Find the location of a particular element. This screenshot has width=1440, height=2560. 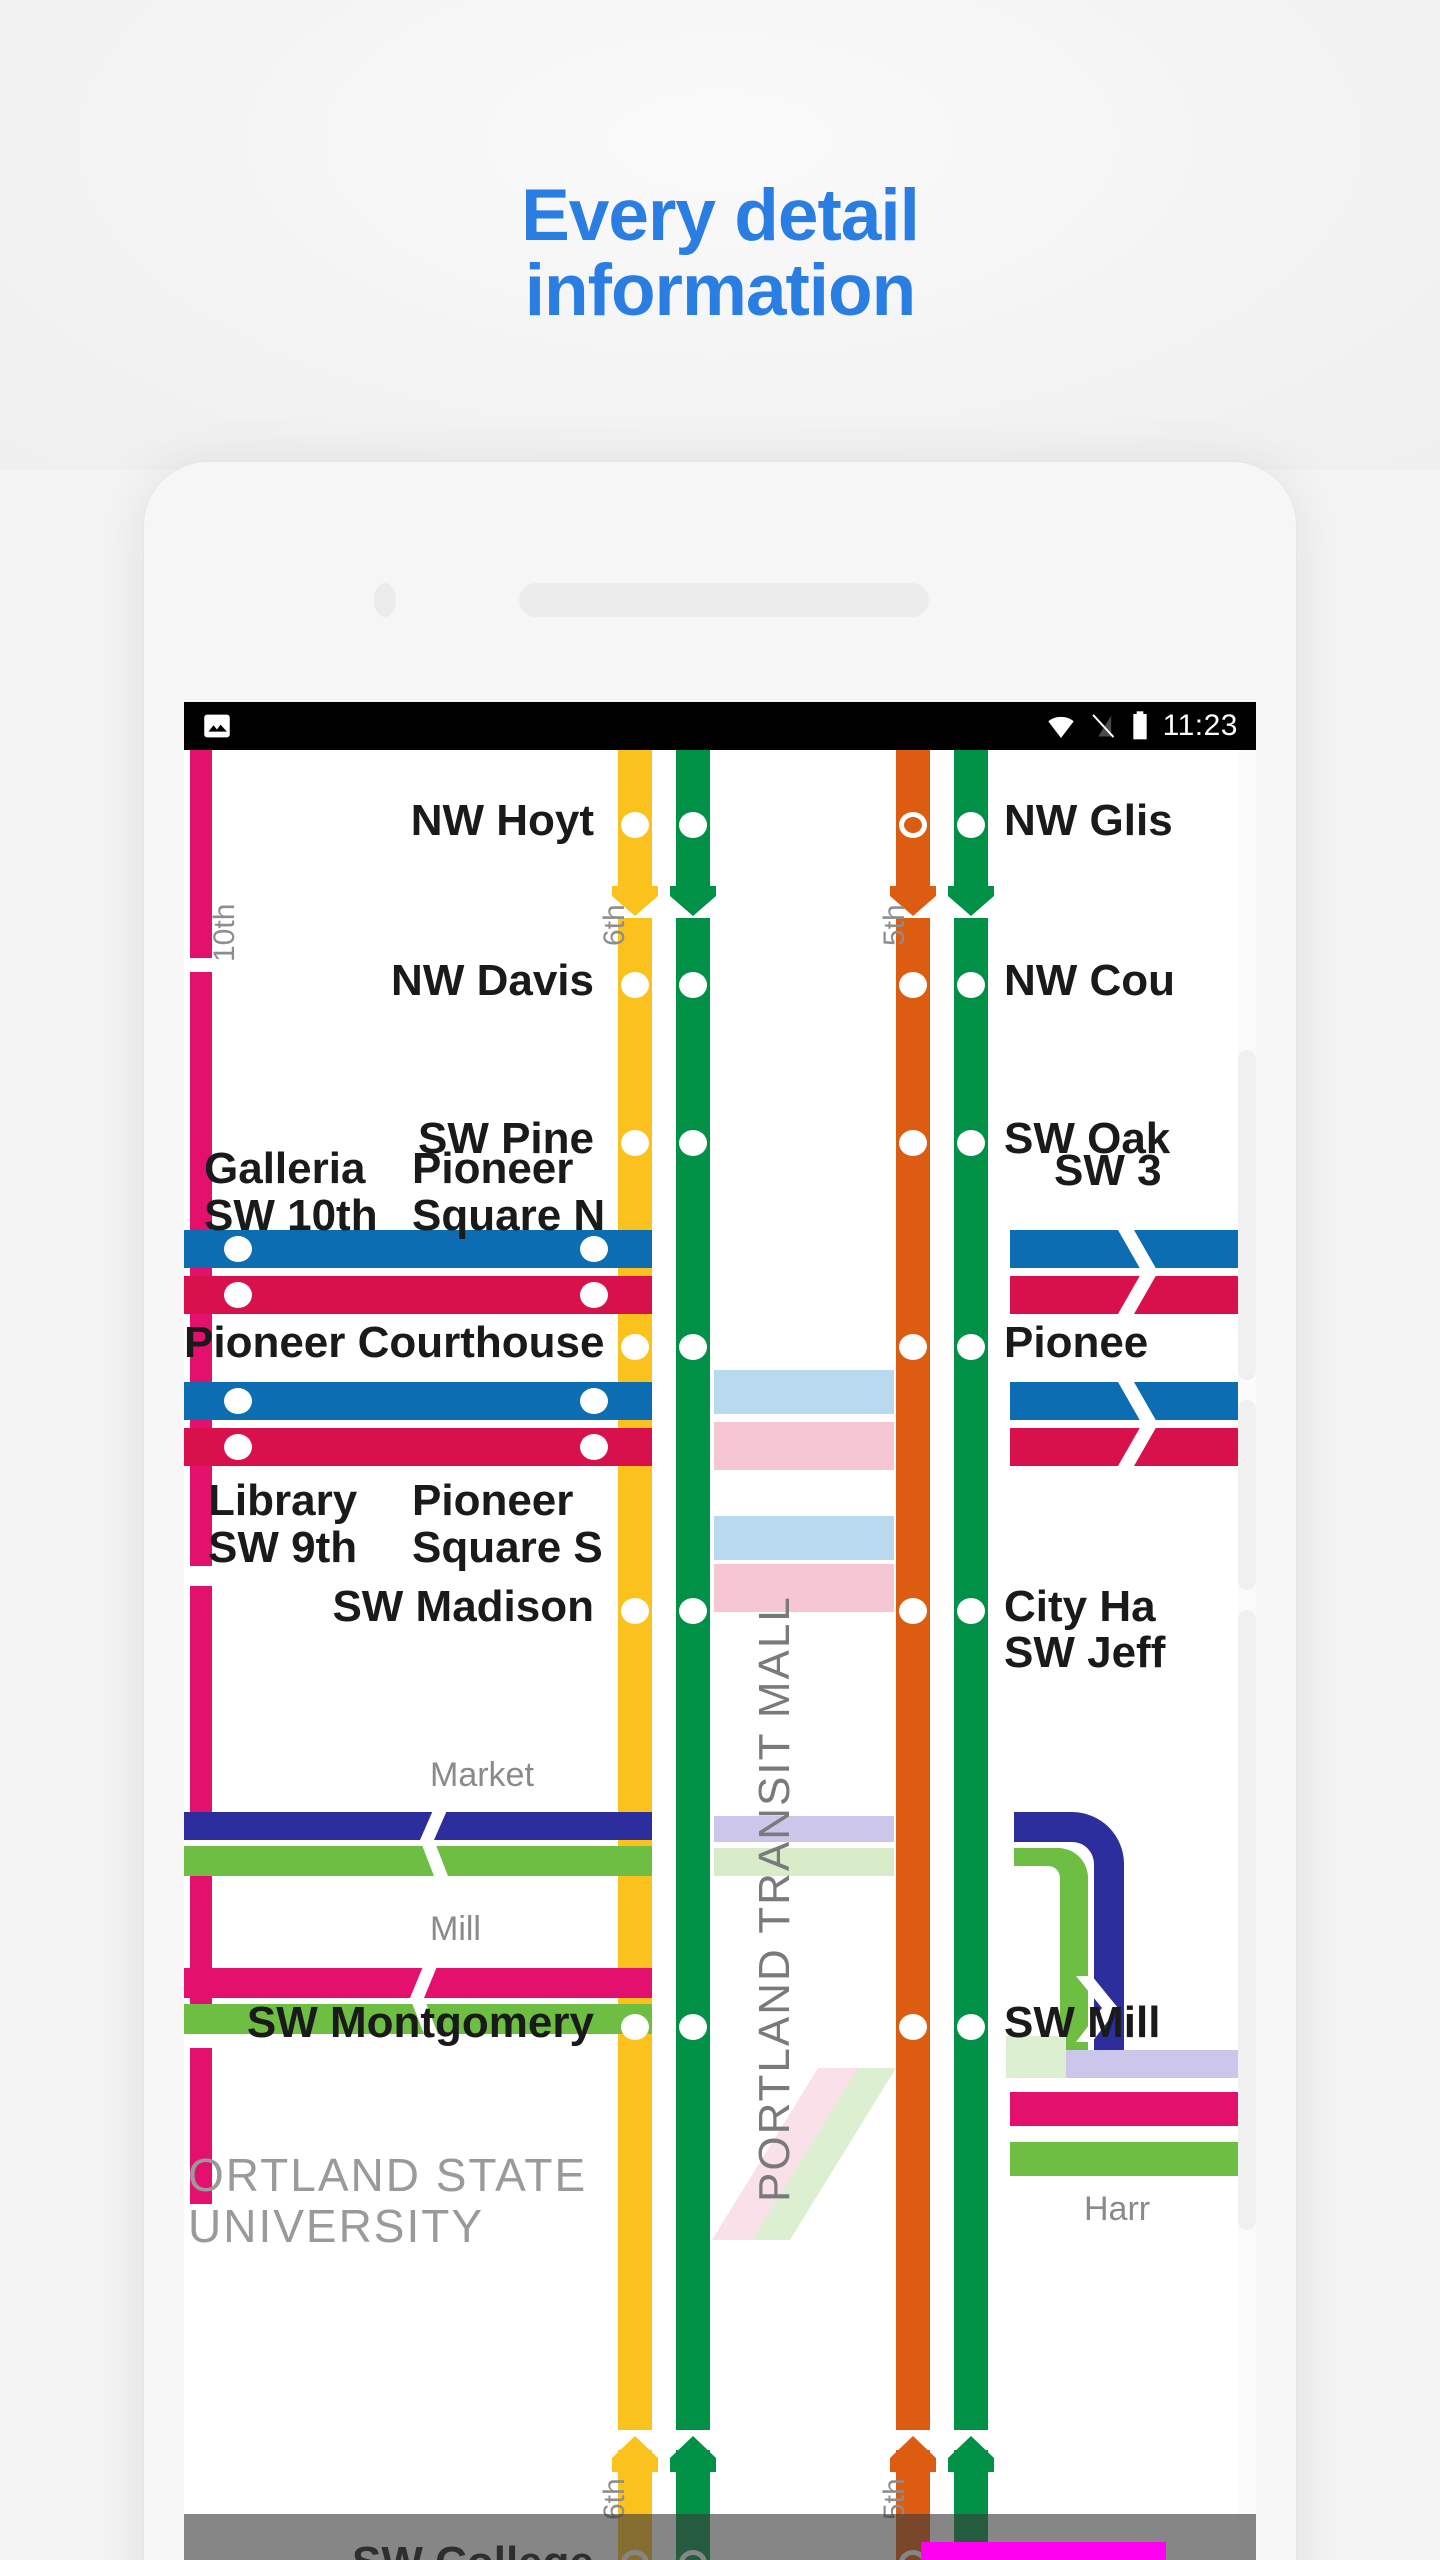

station-label-pioneer-square-n: Pioneer Square N is located at coordinates (509, 1192).